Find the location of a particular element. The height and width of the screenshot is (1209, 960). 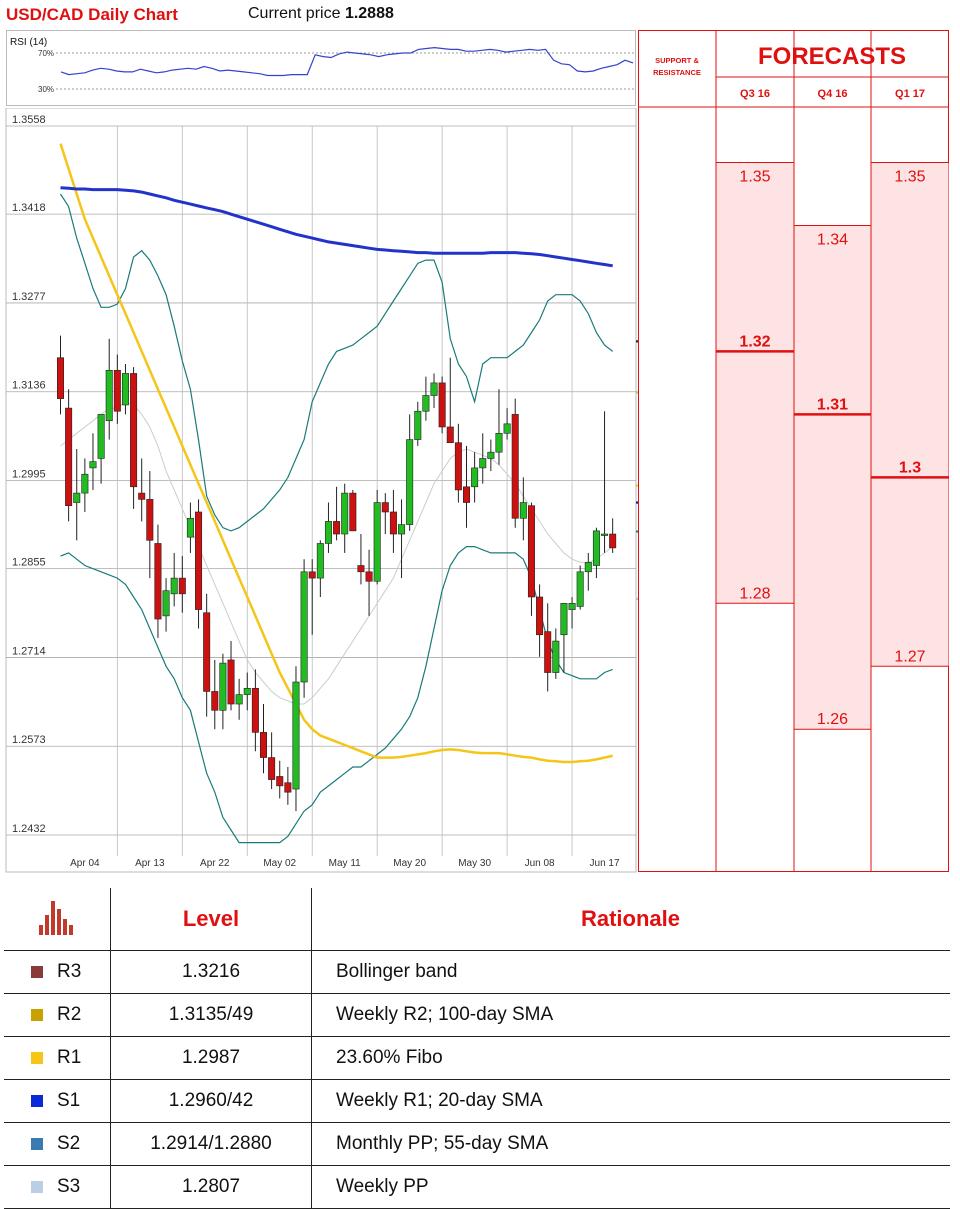

level-name-cell: R2 is located at coordinates (57, 1015).